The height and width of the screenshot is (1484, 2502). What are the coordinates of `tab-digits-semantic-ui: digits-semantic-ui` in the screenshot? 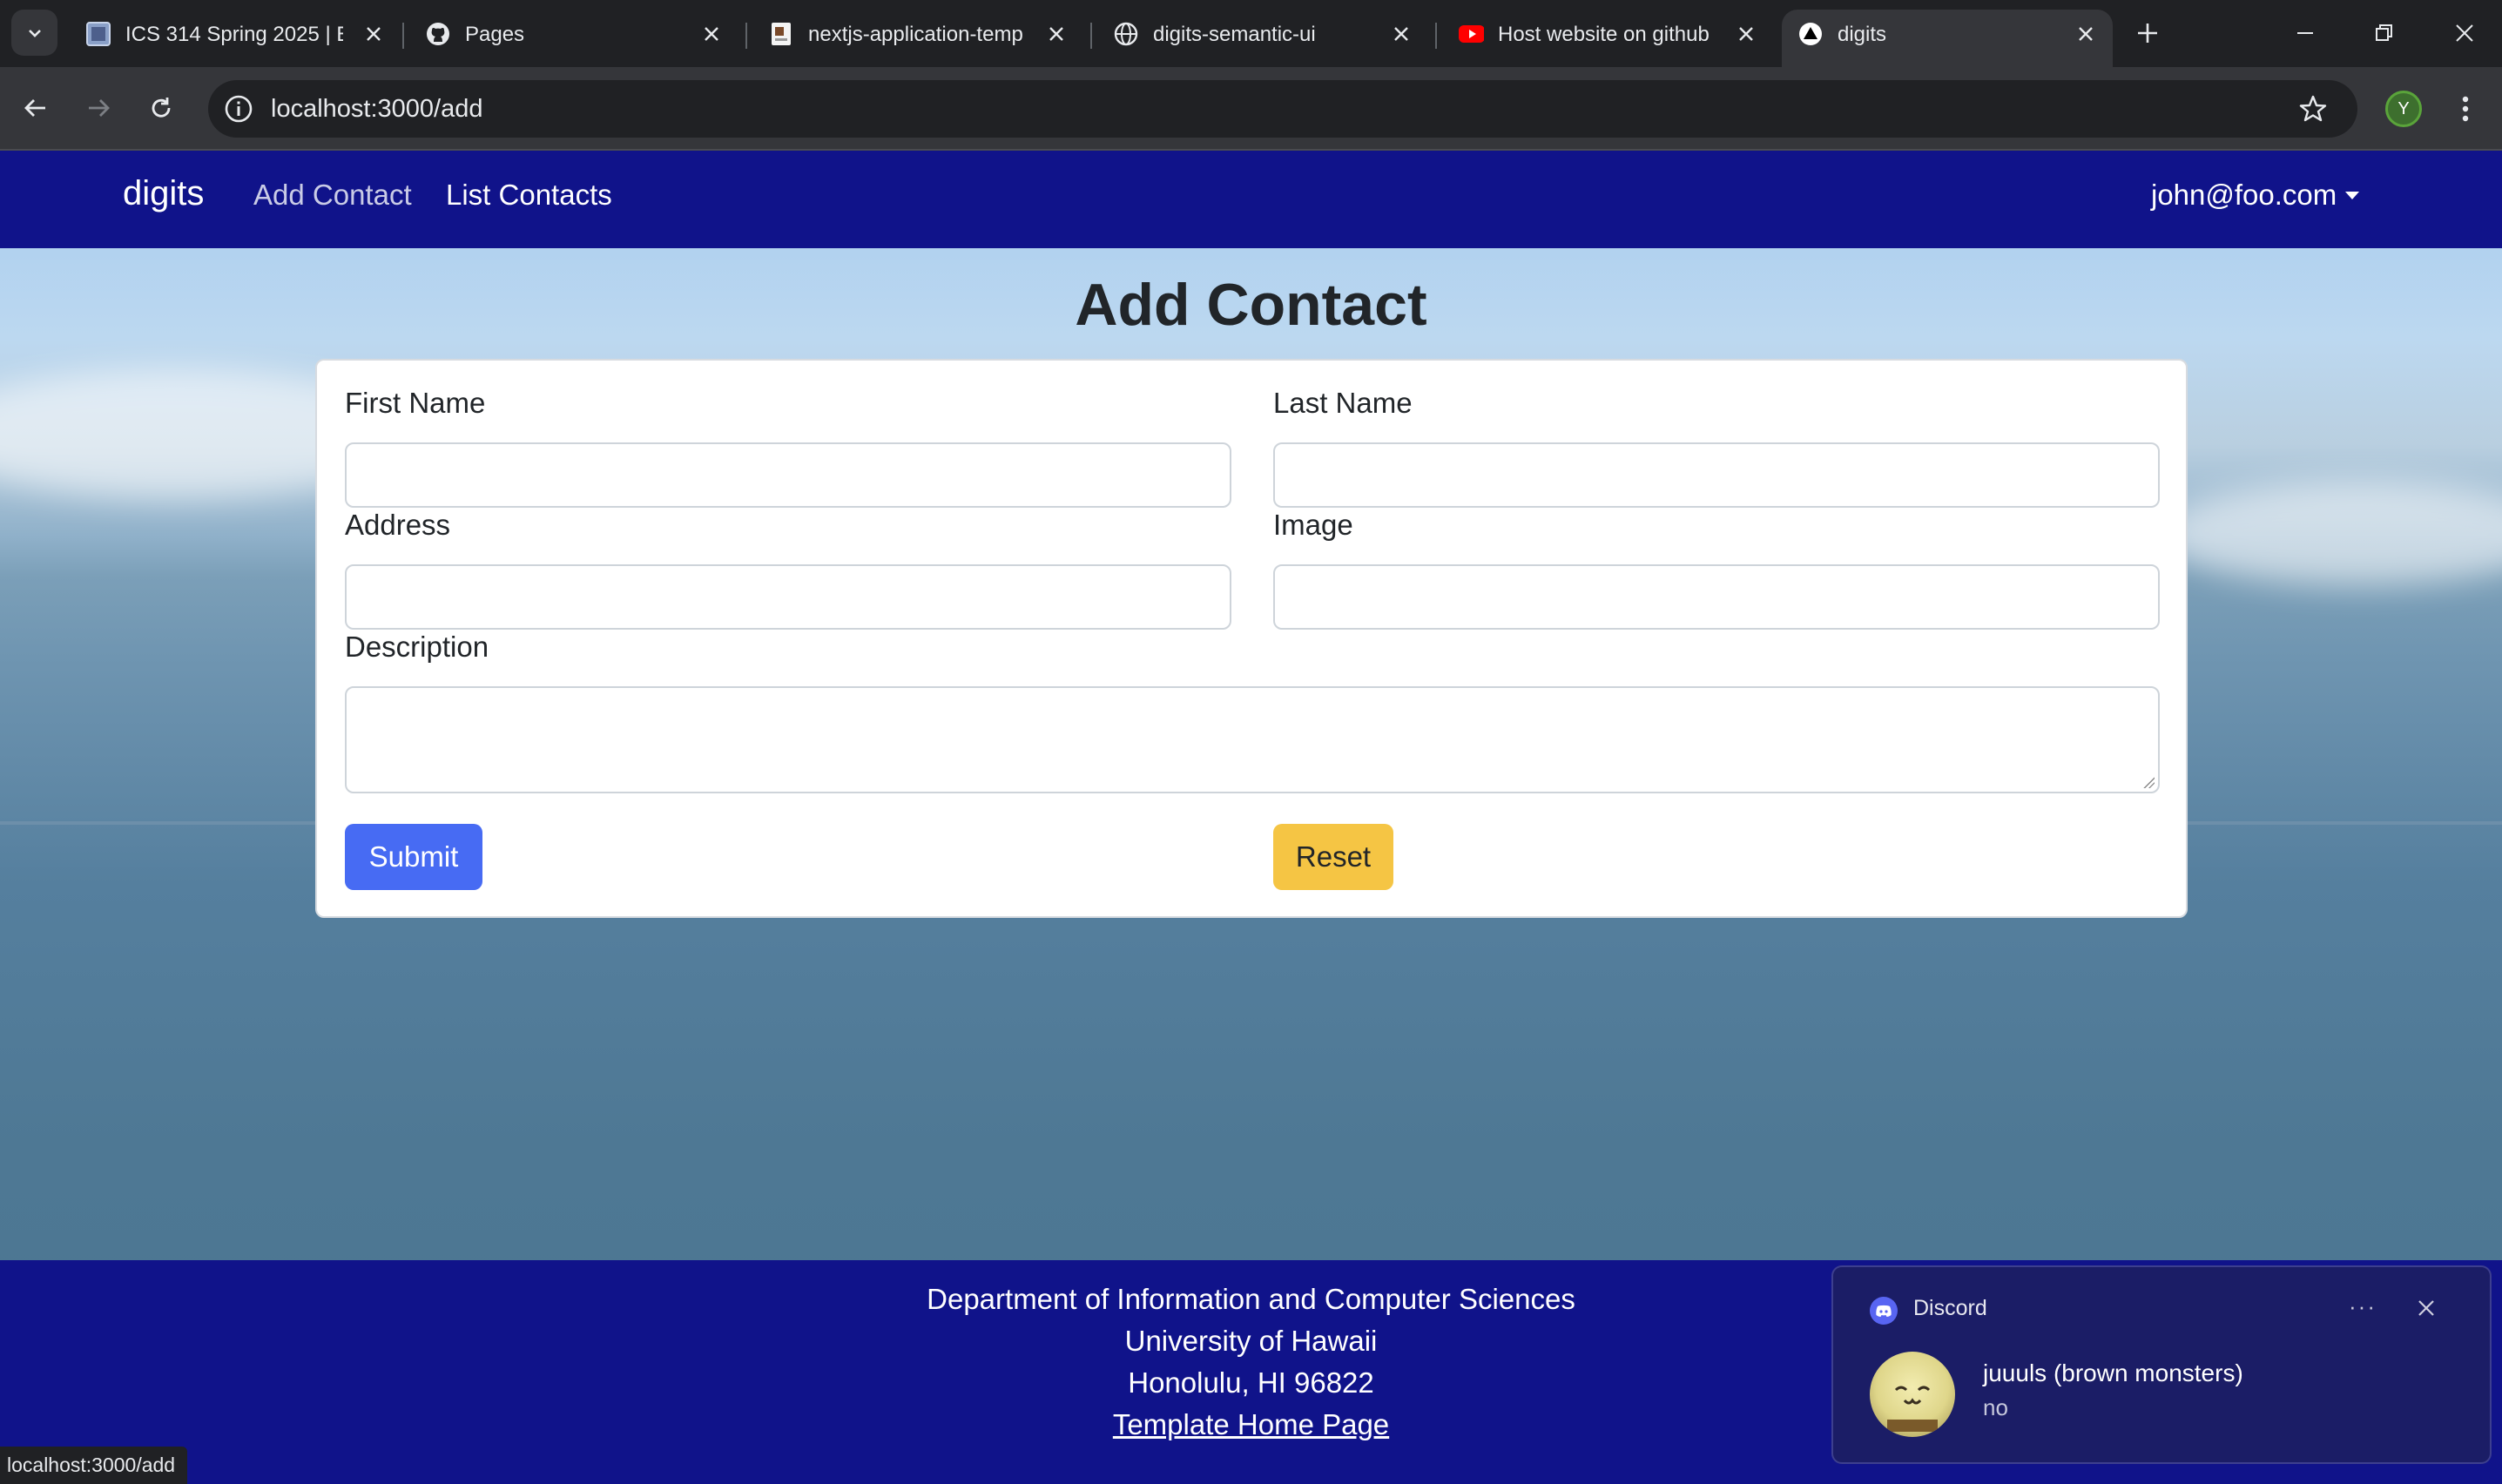 It's located at (1262, 38).